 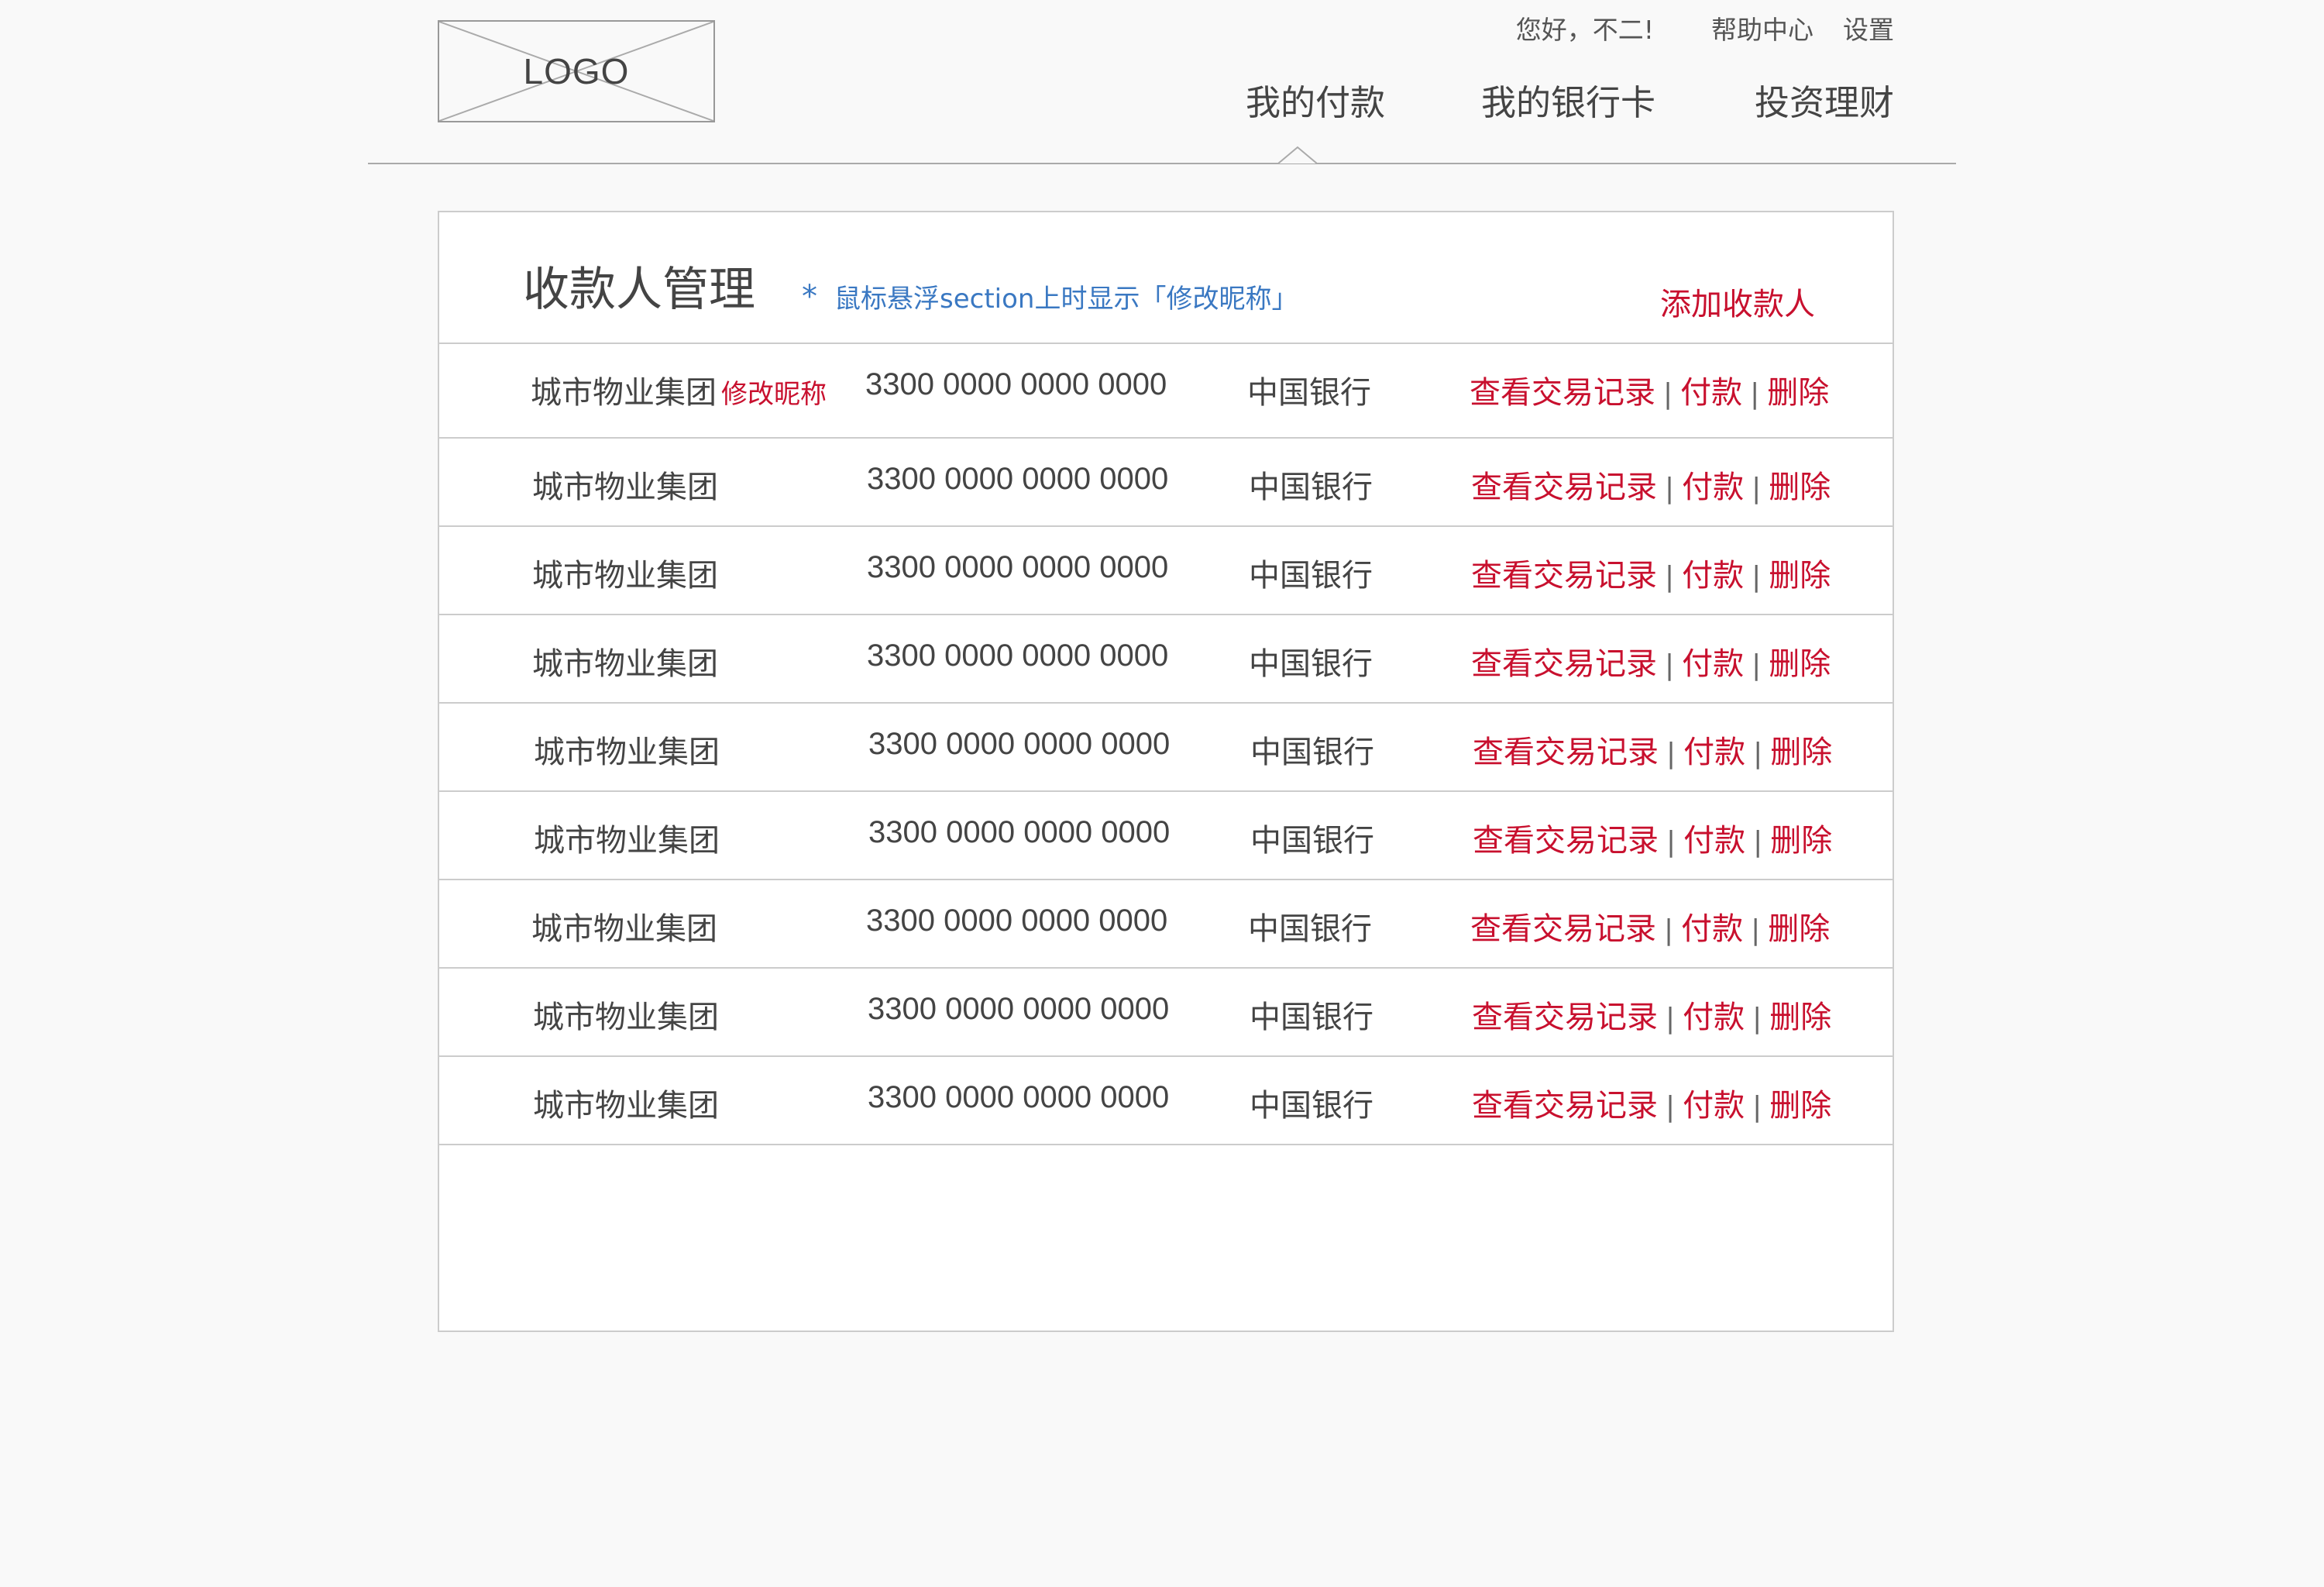 I want to click on header-divider, so click(x=1162, y=163).